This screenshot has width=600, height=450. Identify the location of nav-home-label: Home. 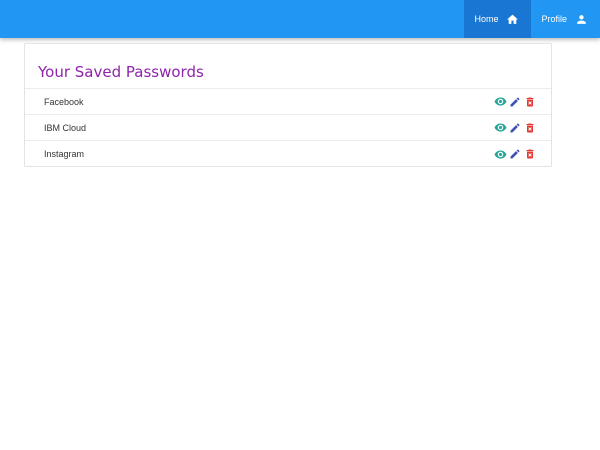
(486, 19).